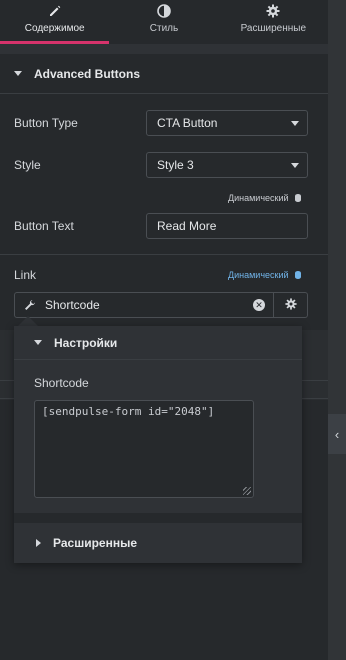 This screenshot has width=346, height=660. What do you see at coordinates (164, 28) in the screenshot?
I see `tab-style-label: Стиль` at bounding box center [164, 28].